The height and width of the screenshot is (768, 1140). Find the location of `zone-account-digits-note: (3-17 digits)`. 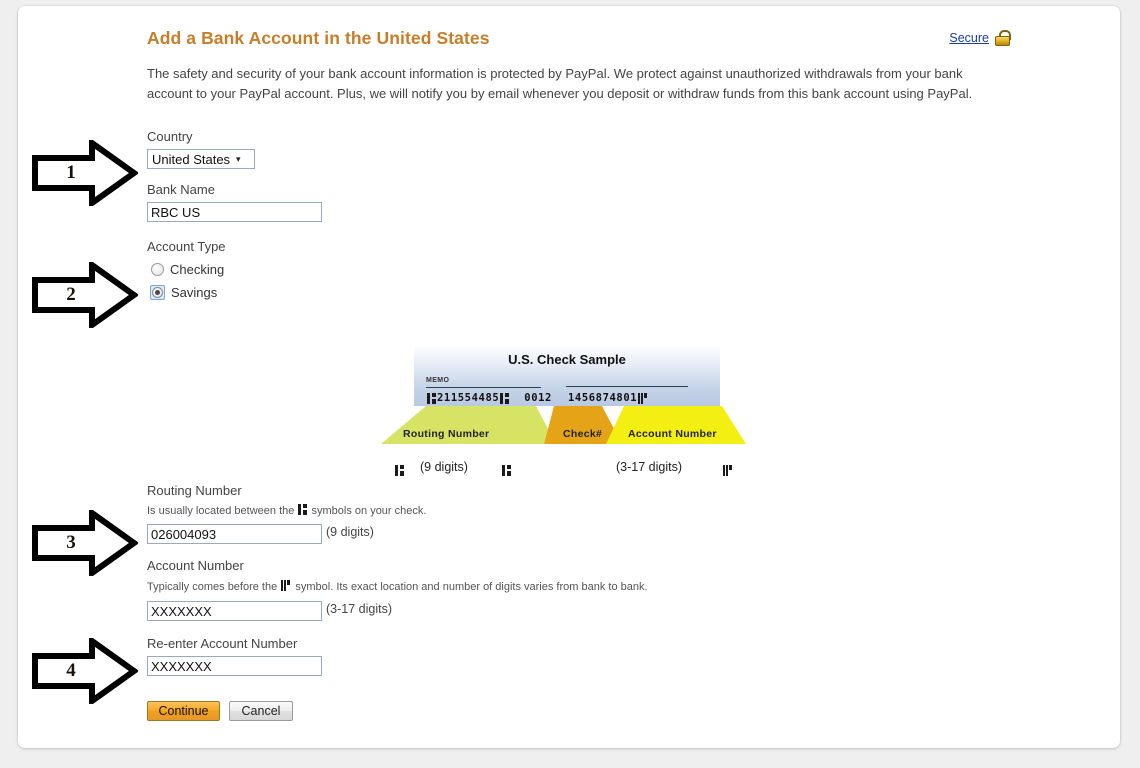

zone-account-digits-note: (3-17 digits) is located at coordinates (649, 467).